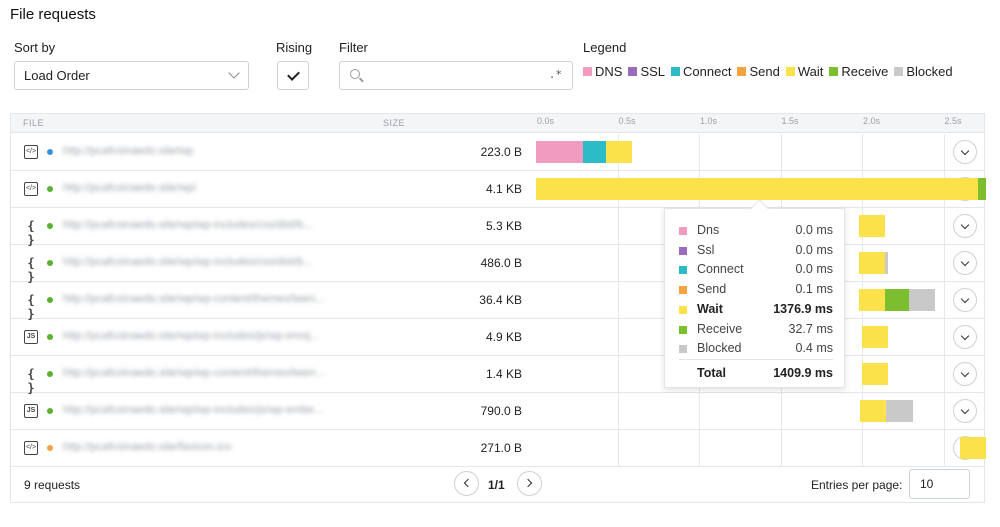 The image size is (1000, 527). I want to click on tooltip-total-label: Total, so click(711, 373).